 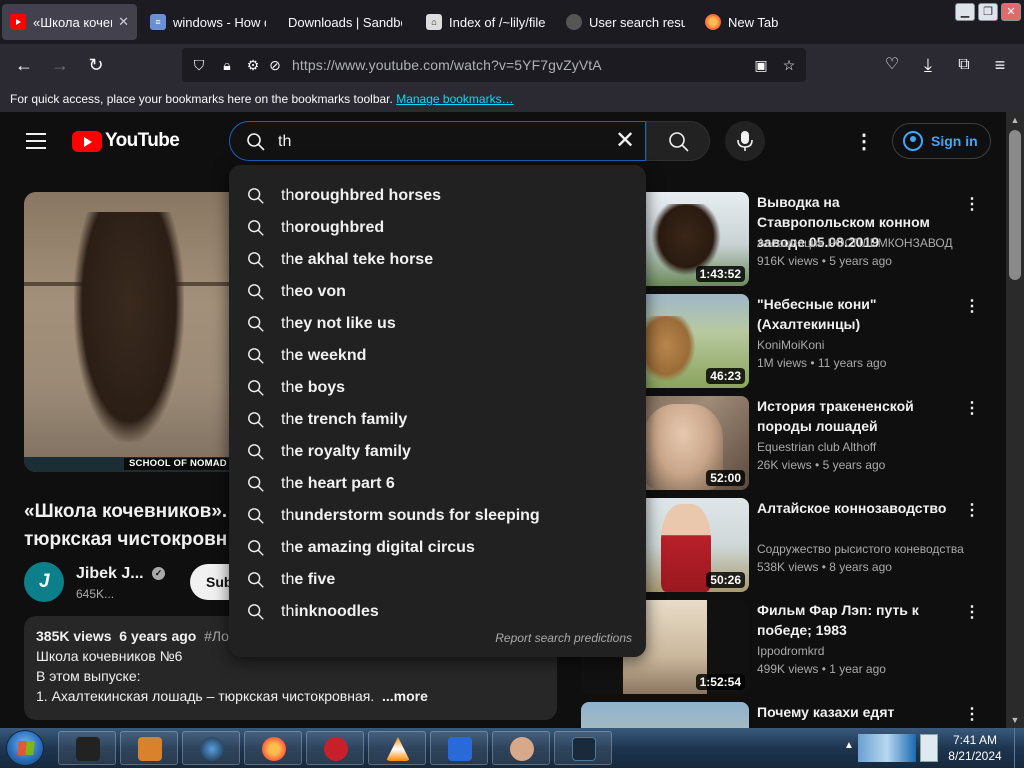 What do you see at coordinates (929, 748) in the screenshot?
I see `network-icon` at bounding box center [929, 748].